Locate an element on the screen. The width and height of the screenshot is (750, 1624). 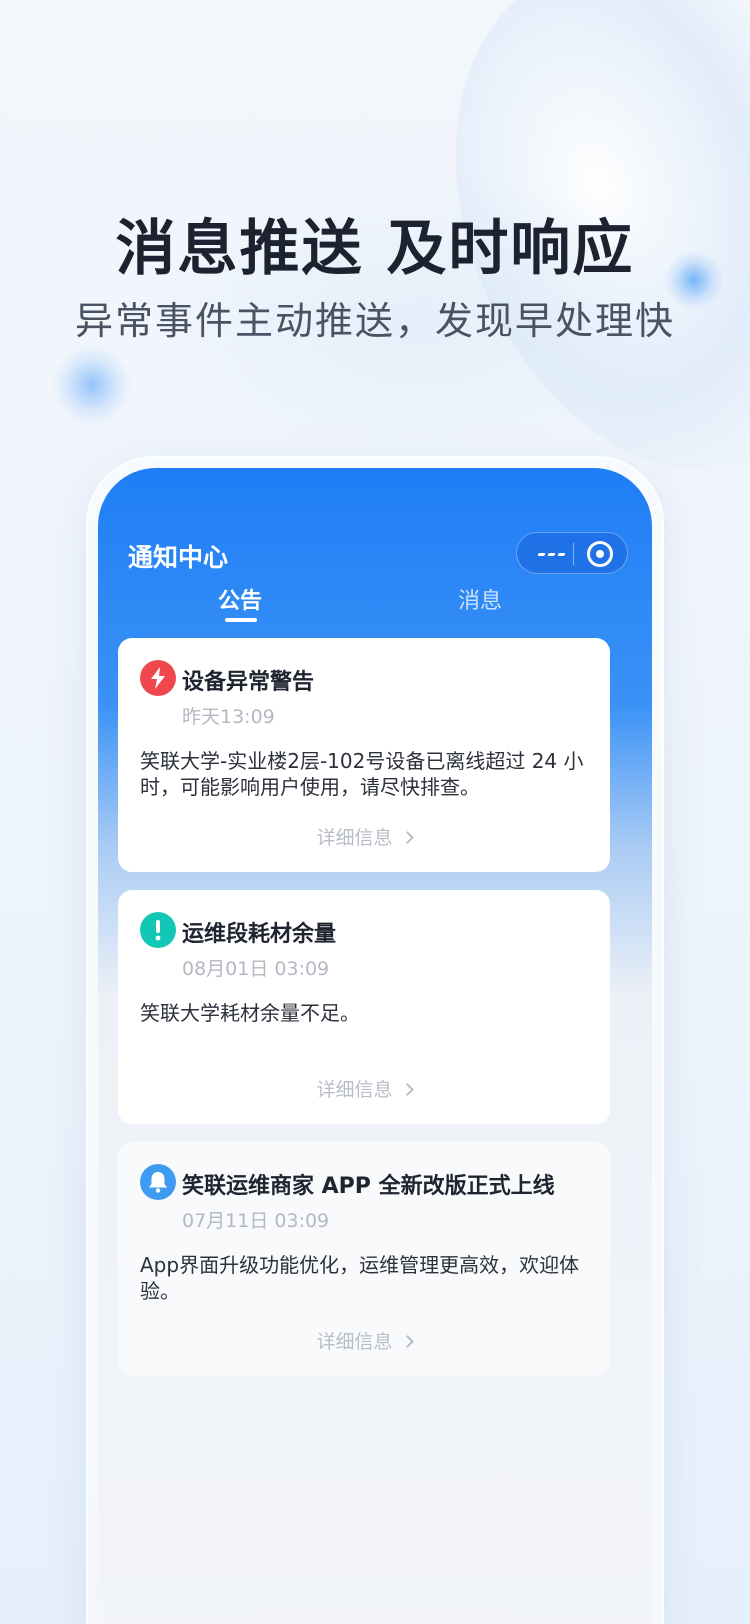
capsule-divider is located at coordinates (573, 554).